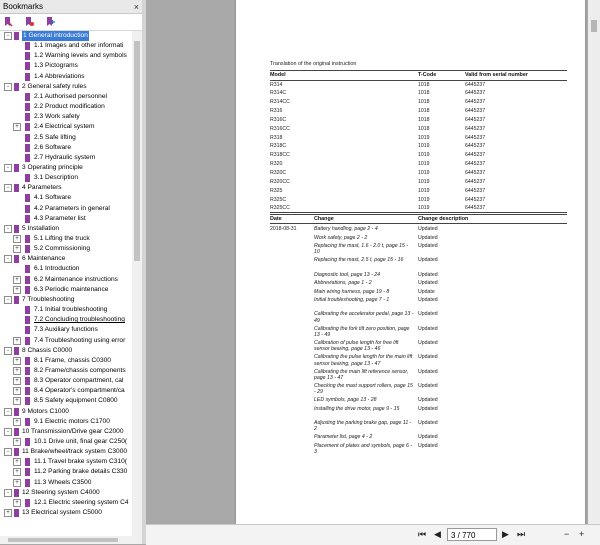  What do you see at coordinates (54, 87) in the screenshot?
I see `bookmark-label: 2 General safety rules` at bounding box center [54, 87].